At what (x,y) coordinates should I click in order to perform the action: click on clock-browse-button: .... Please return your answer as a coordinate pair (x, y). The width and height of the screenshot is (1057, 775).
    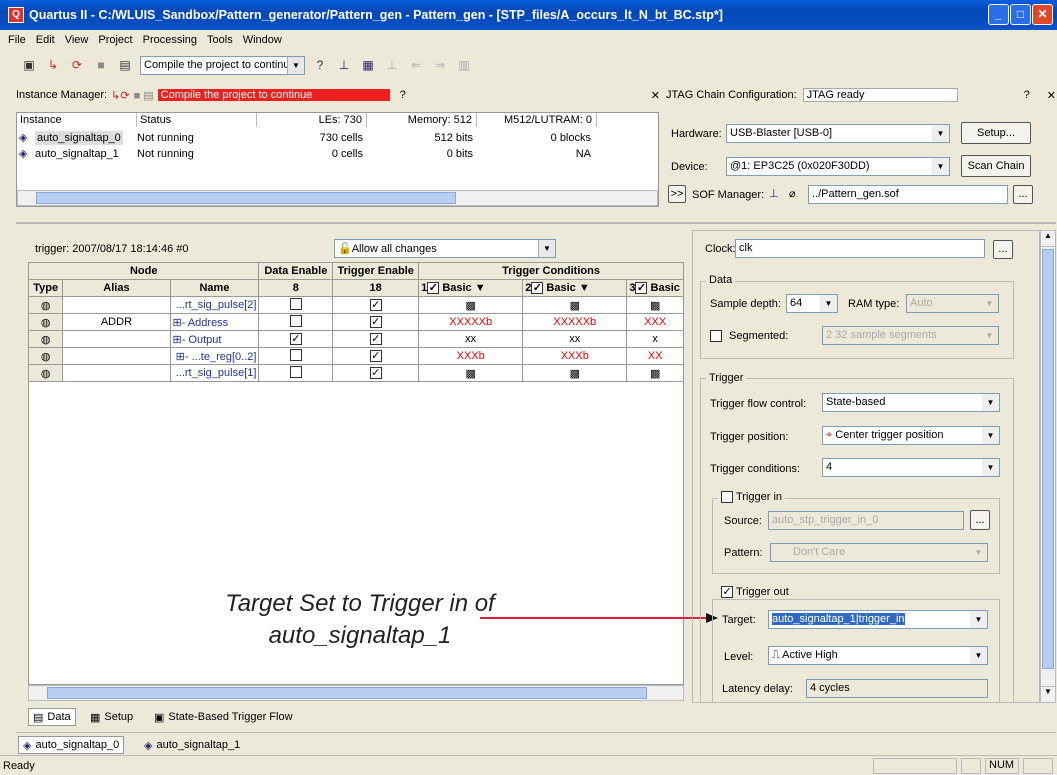
    Looking at the image, I should click on (1003, 249).